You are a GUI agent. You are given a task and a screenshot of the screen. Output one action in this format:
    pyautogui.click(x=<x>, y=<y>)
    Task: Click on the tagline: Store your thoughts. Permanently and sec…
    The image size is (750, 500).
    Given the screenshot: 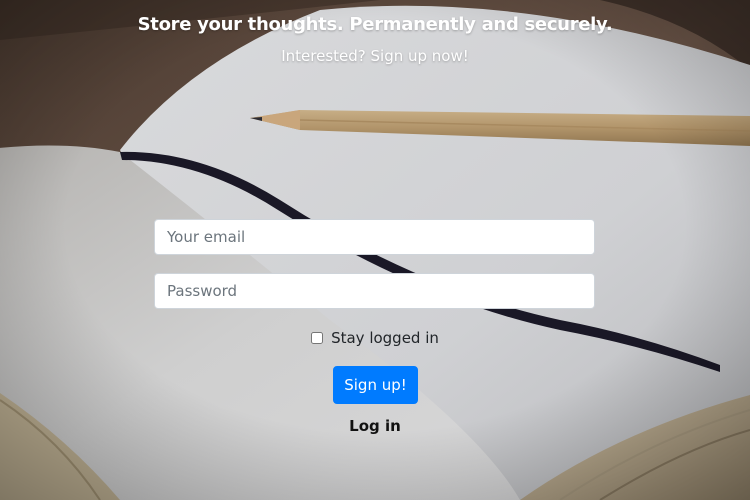 What is the action you would take?
    pyautogui.click(x=375, y=24)
    